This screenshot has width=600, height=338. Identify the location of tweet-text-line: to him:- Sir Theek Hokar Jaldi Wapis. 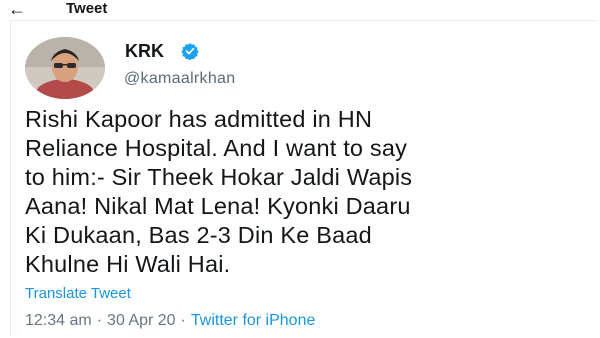
(219, 177).